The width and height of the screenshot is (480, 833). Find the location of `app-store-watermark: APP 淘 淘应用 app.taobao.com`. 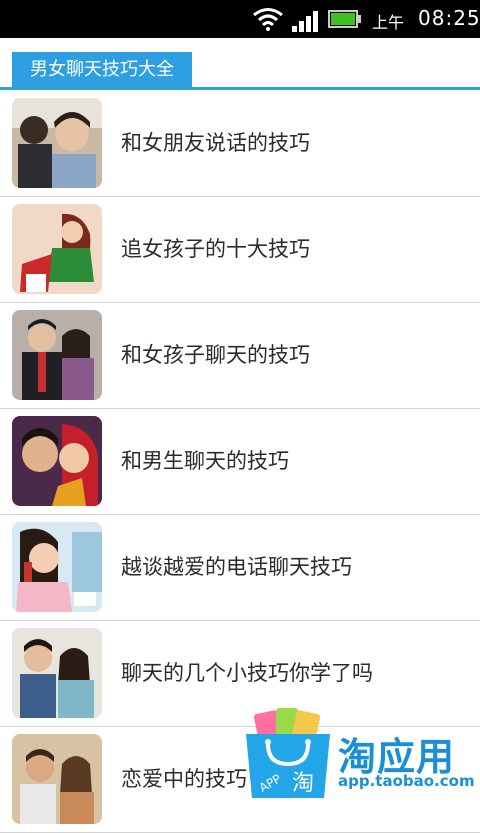

app-store-watermark: APP 淘 淘应用 app.taobao.com is located at coordinates (361, 753).